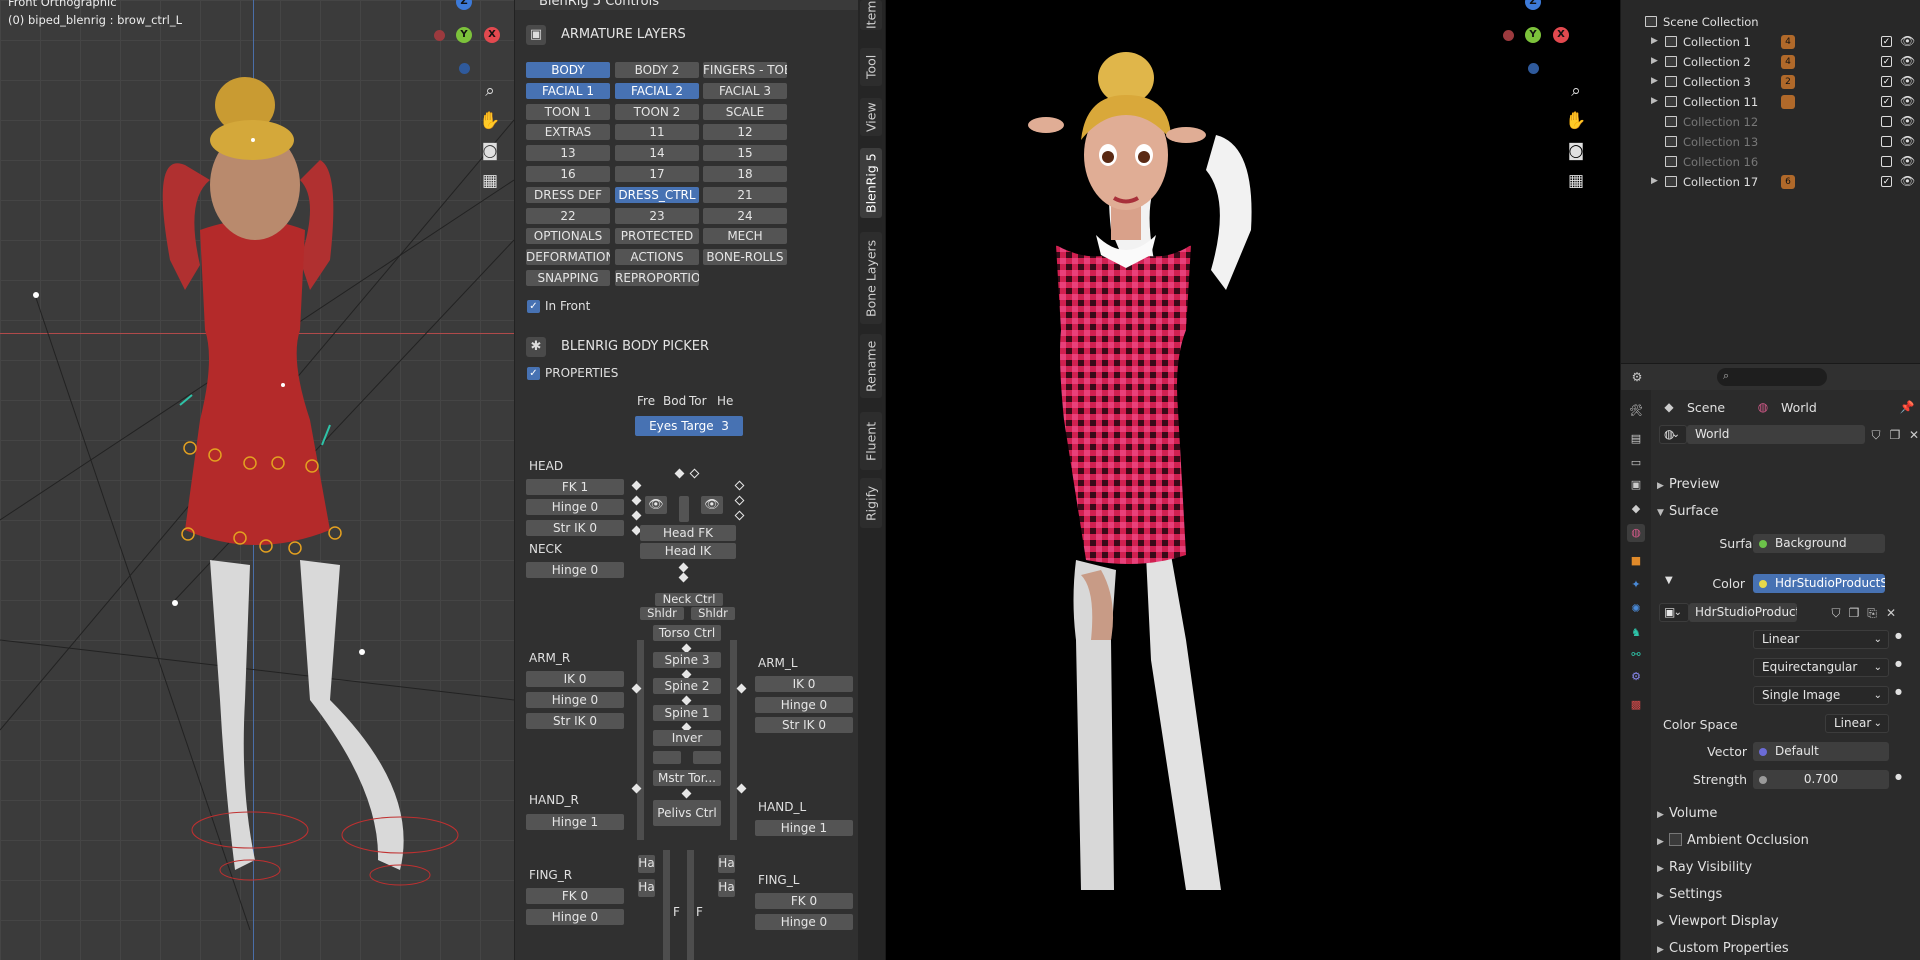 Image resolution: width=1920 pixels, height=960 pixels. Describe the element at coordinates (1821, 751) in the screenshot. I see `vector-field: Default` at that location.